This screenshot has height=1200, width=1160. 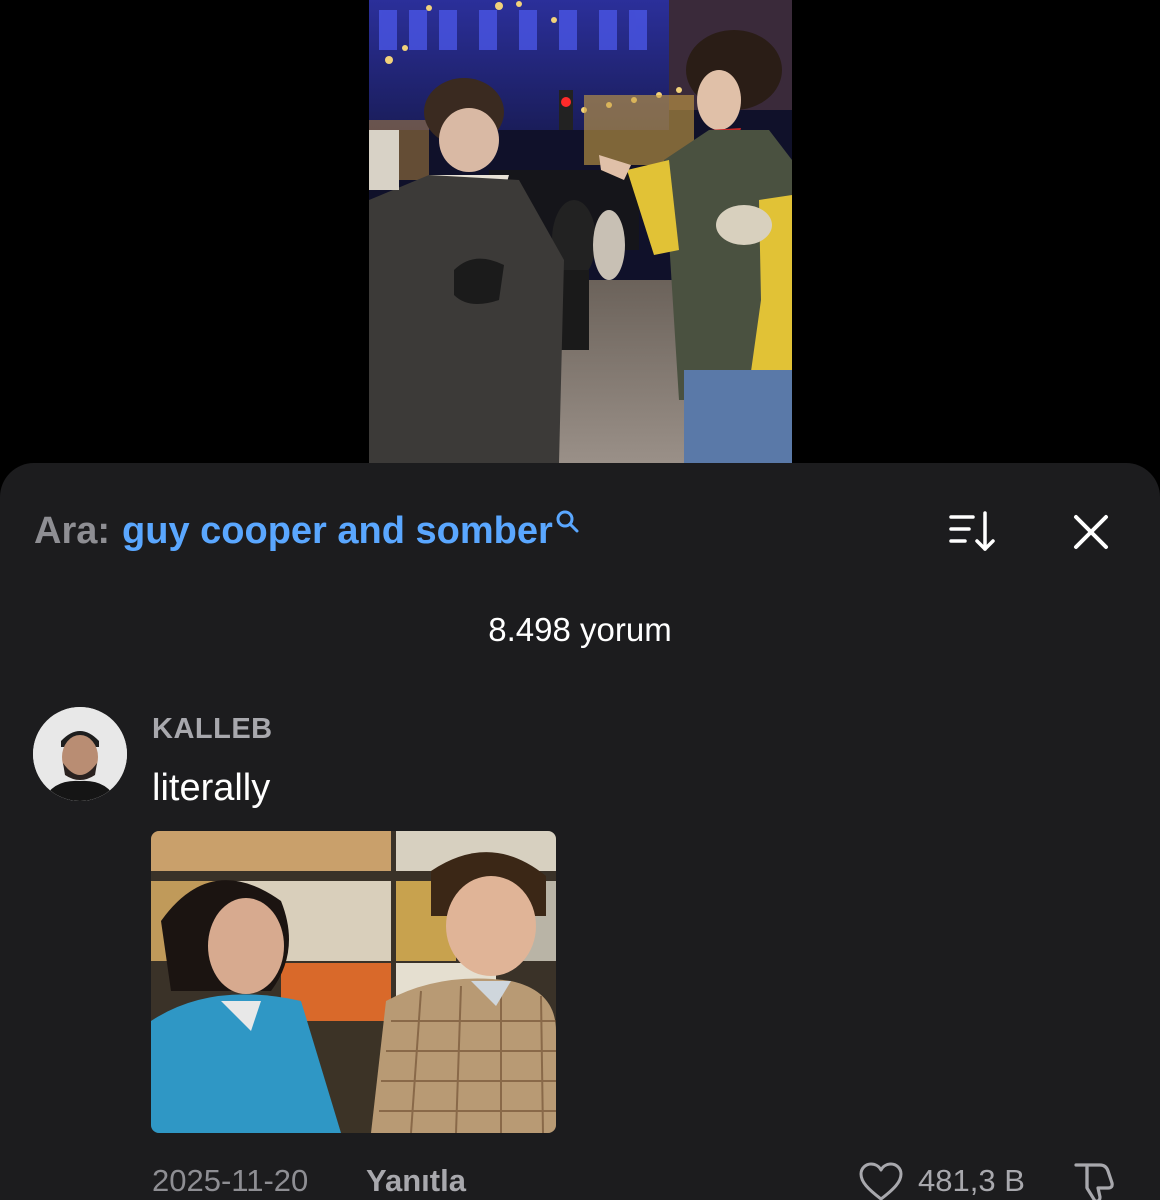 I want to click on comment-count: 8.498 yorum, so click(x=580, y=629).